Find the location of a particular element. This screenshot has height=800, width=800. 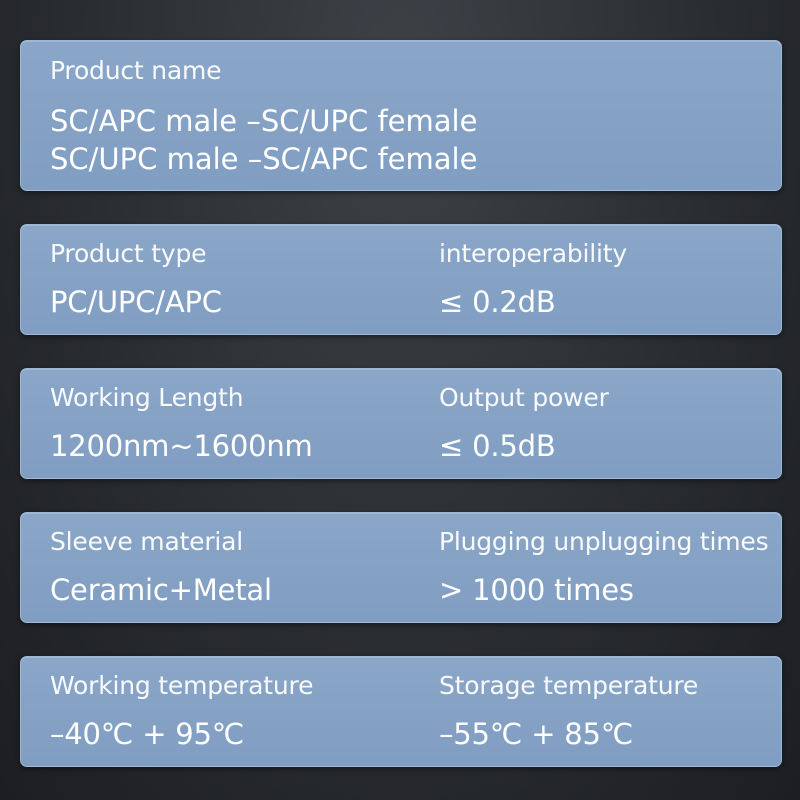

interoperability-label: interoperability is located at coordinates (533, 253).